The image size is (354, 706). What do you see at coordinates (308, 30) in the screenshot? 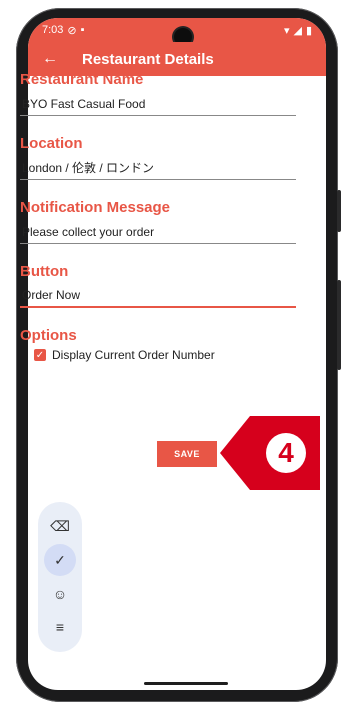
I see `battery-icon: ▮` at bounding box center [308, 30].